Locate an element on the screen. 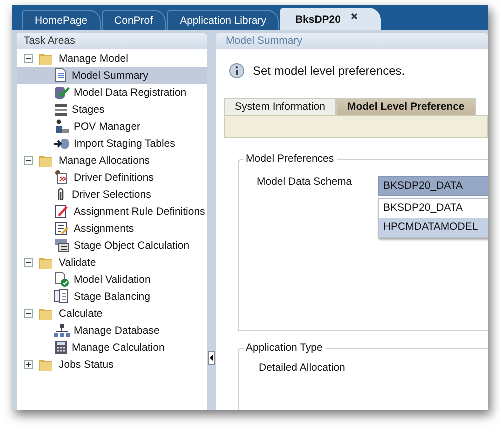  collapse-handle-icon is located at coordinates (211, 358).